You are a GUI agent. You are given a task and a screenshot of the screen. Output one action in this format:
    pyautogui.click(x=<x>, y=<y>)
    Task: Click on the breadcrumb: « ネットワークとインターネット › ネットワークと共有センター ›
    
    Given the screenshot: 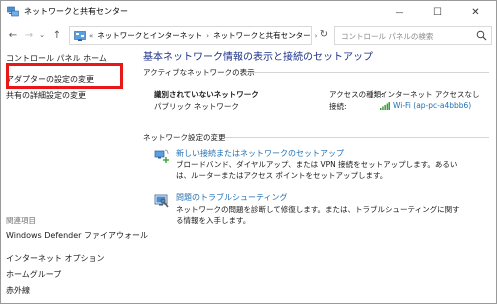 What is the action you would take?
    pyautogui.click(x=203, y=35)
    